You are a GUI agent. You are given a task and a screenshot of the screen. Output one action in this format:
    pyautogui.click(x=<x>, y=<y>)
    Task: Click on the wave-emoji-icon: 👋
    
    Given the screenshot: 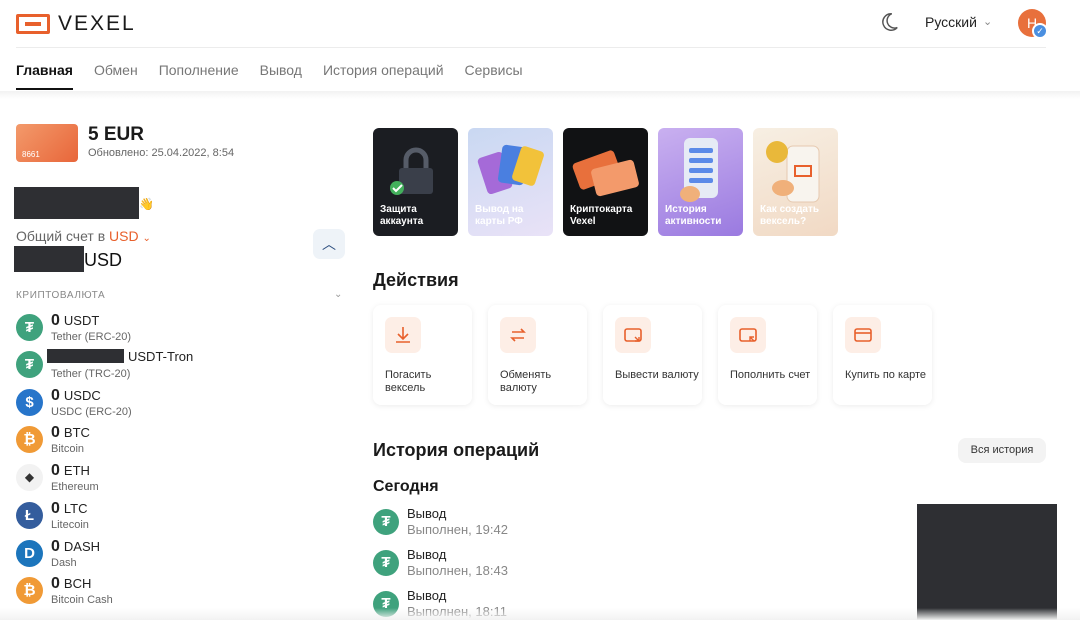 What is the action you would take?
    pyautogui.click(x=146, y=204)
    